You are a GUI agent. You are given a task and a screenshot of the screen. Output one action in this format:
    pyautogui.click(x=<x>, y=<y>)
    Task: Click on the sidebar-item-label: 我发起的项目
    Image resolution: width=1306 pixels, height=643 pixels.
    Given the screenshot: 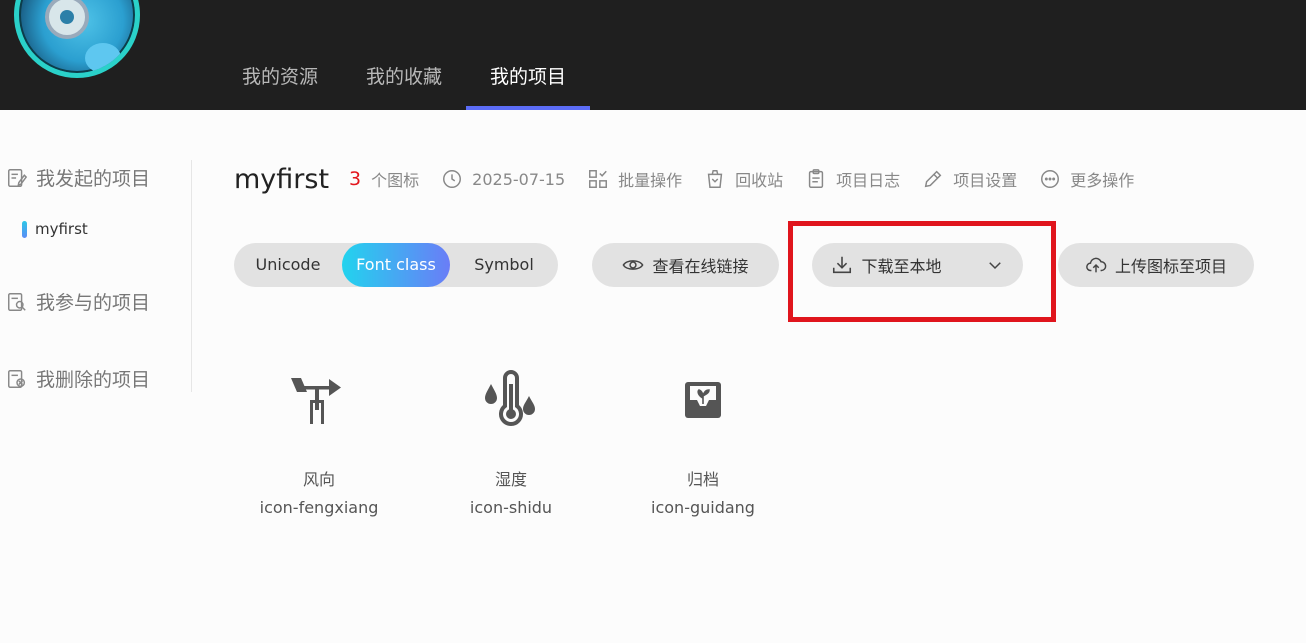 What is the action you would take?
    pyautogui.click(x=93, y=179)
    